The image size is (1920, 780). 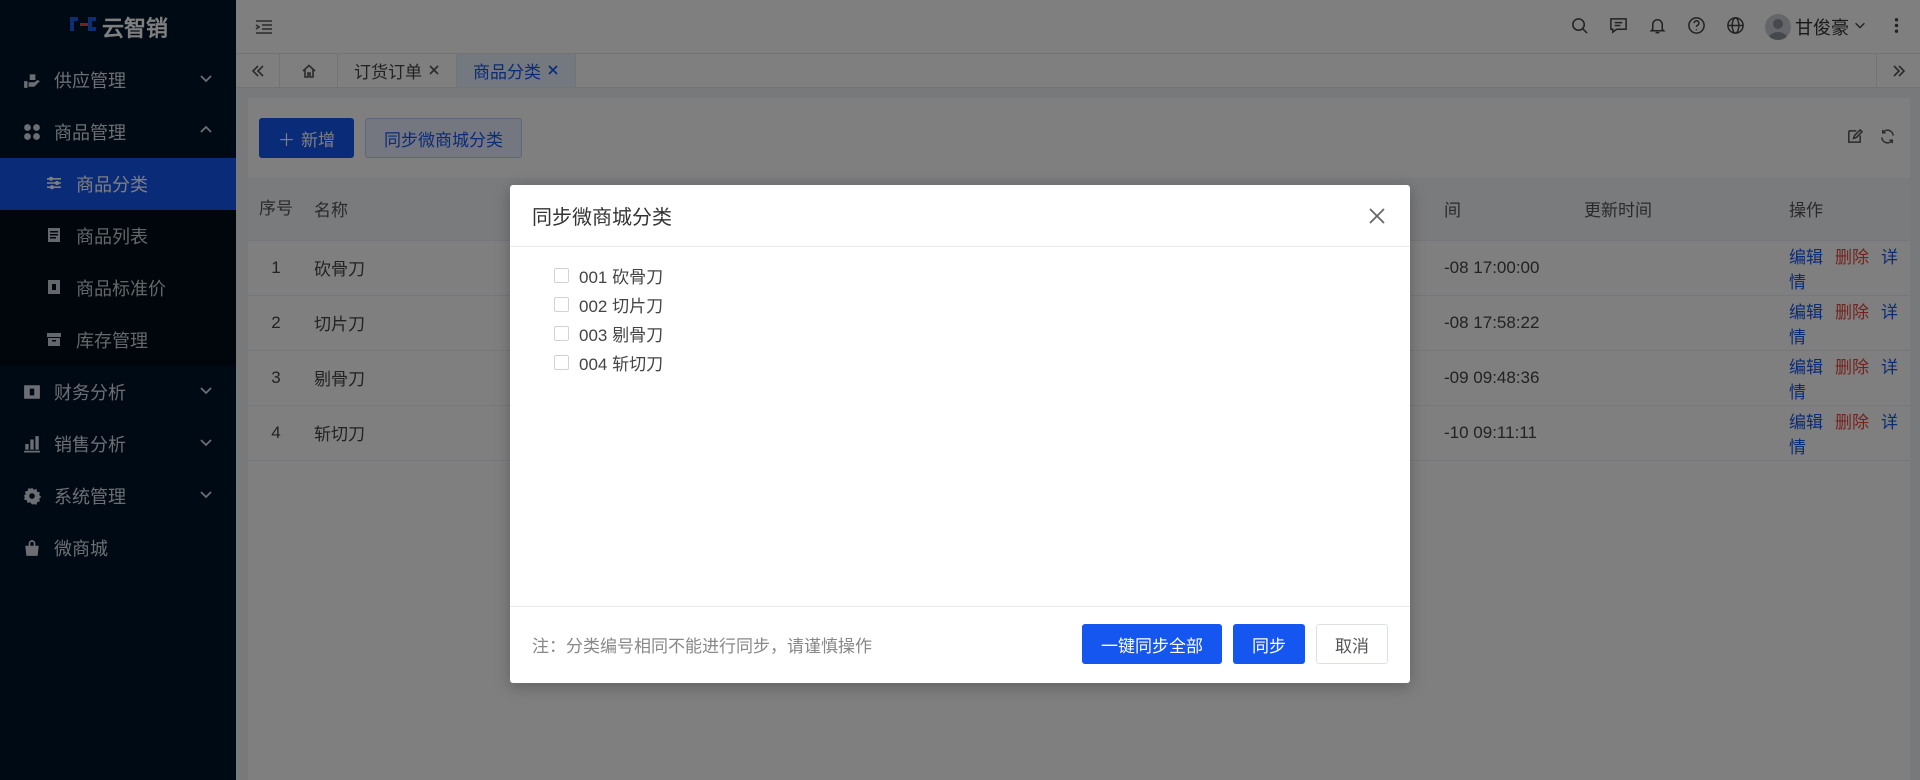 What do you see at coordinates (1152, 644) in the screenshot?
I see `sync-all-button: 一键同步全部` at bounding box center [1152, 644].